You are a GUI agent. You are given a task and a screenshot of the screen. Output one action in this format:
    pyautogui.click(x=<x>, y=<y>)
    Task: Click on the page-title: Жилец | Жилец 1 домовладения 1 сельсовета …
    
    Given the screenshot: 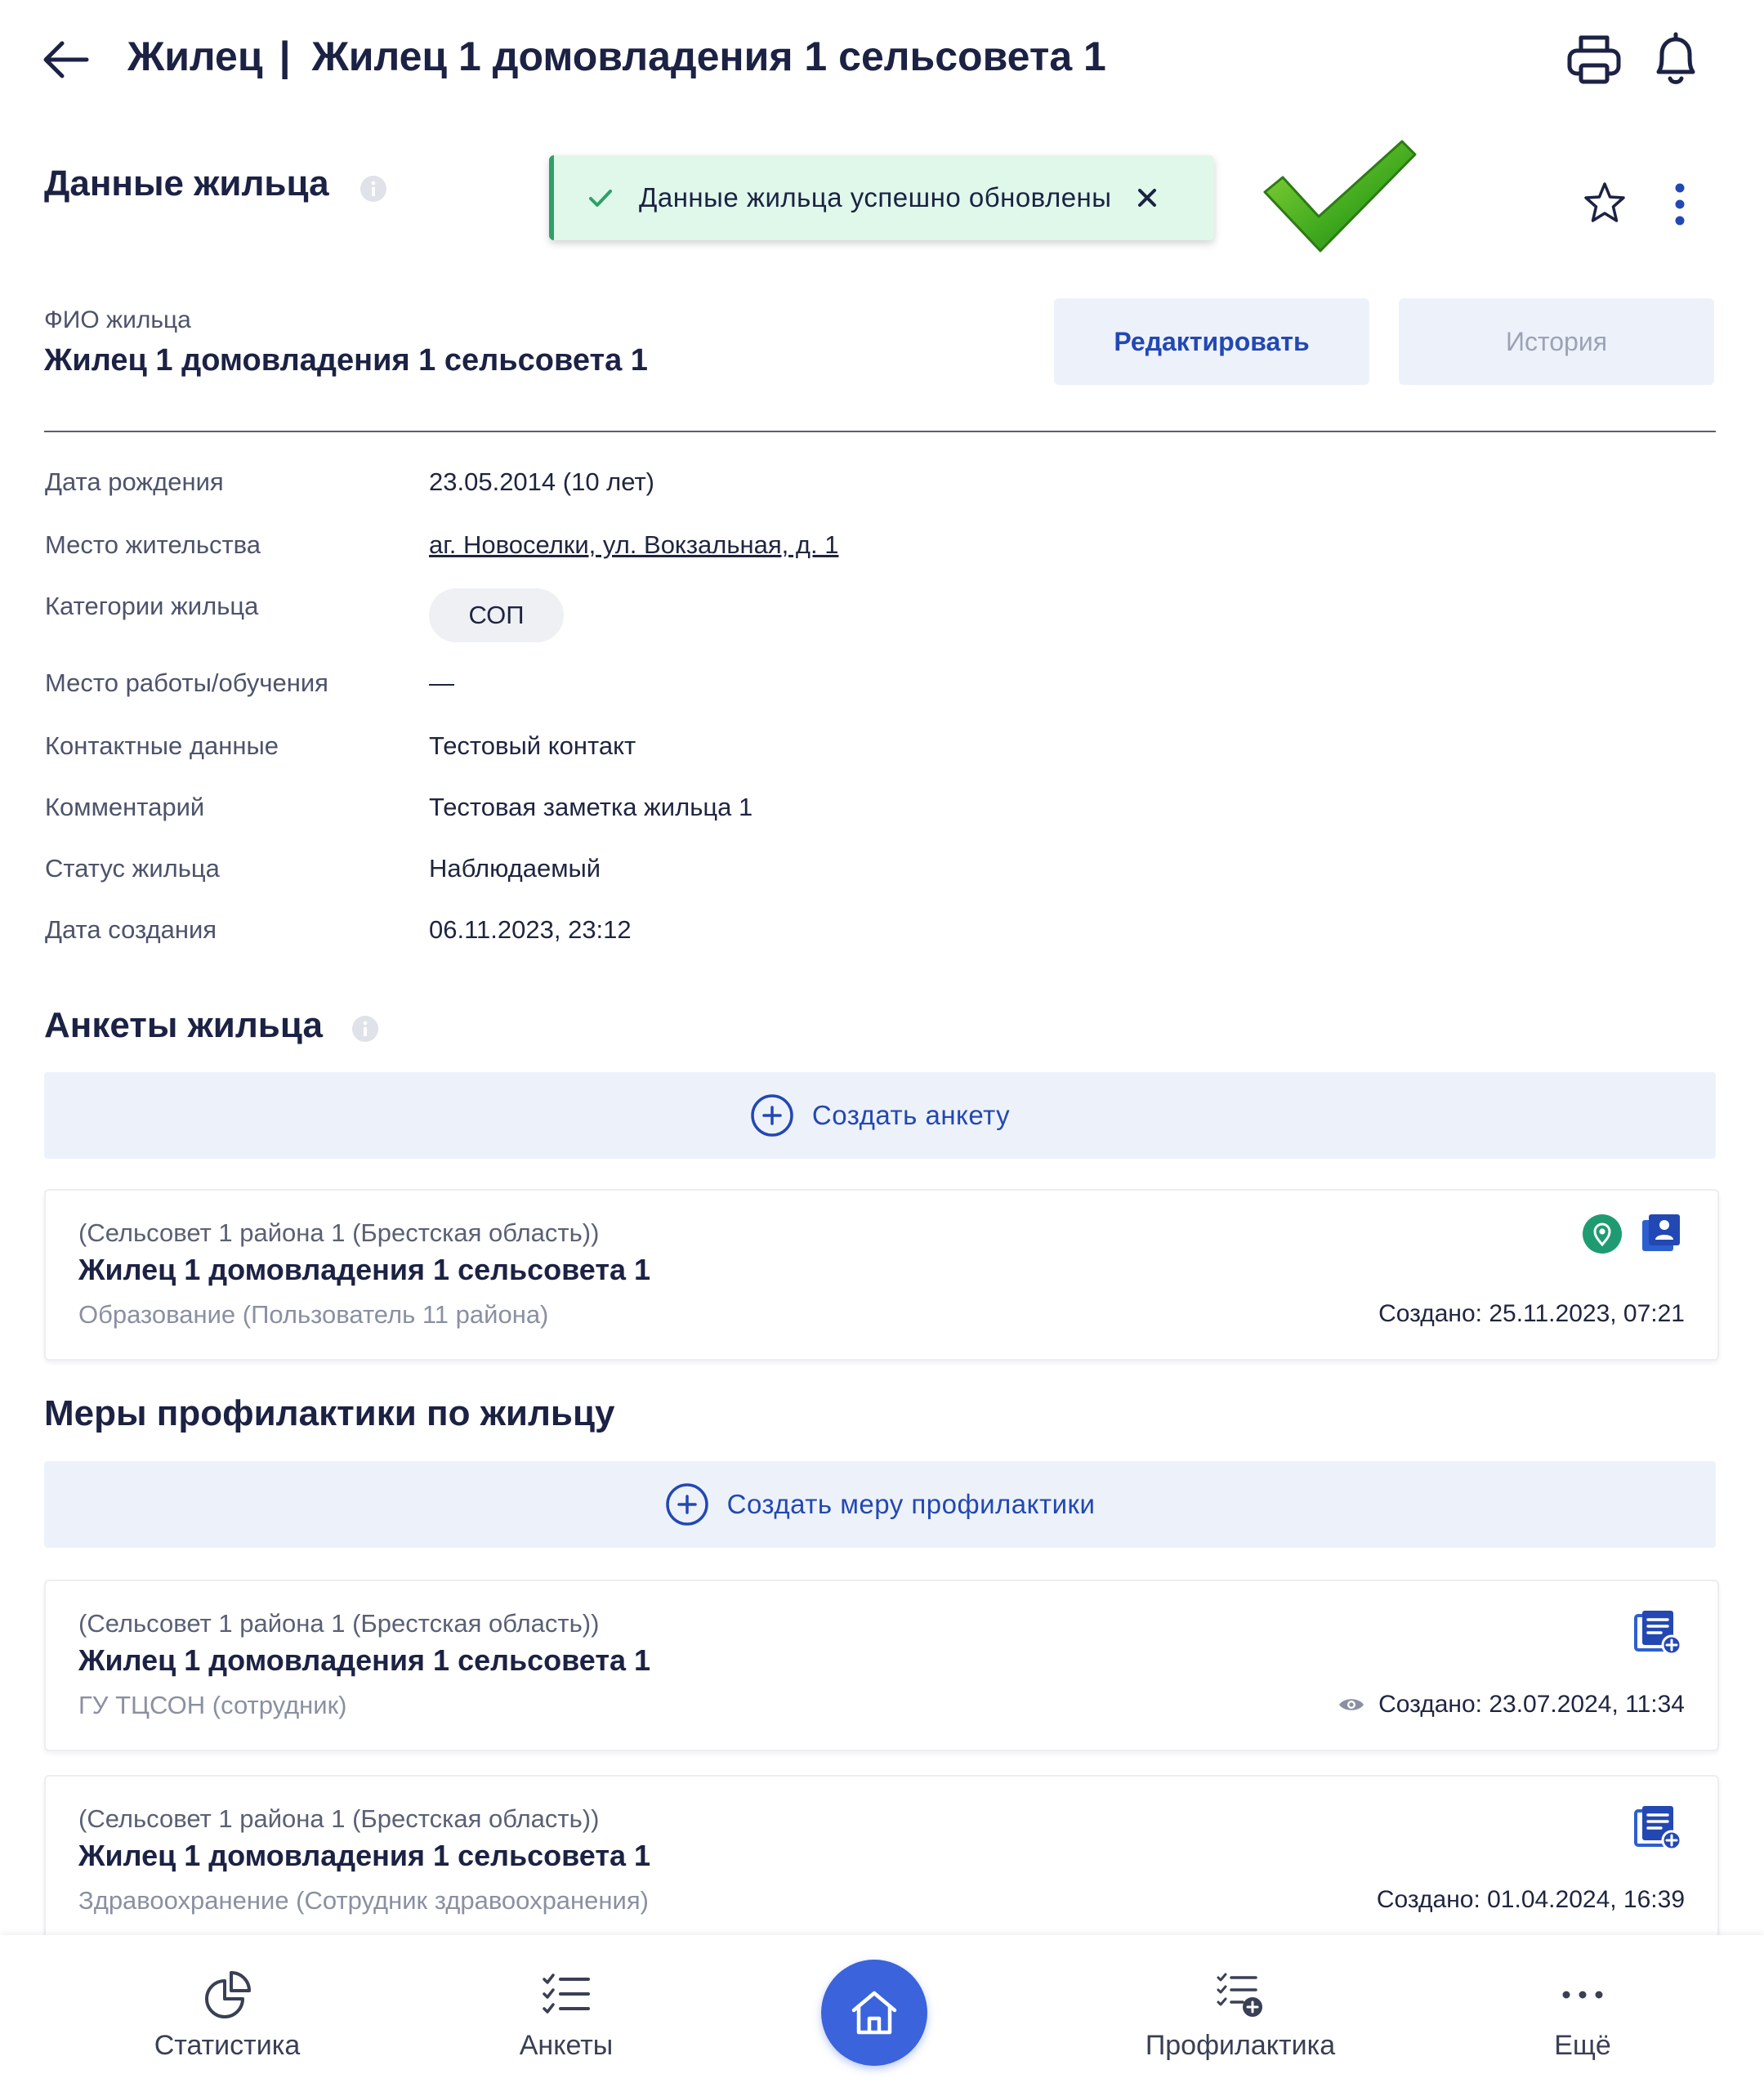 What is the action you would take?
    pyautogui.click(x=616, y=56)
    